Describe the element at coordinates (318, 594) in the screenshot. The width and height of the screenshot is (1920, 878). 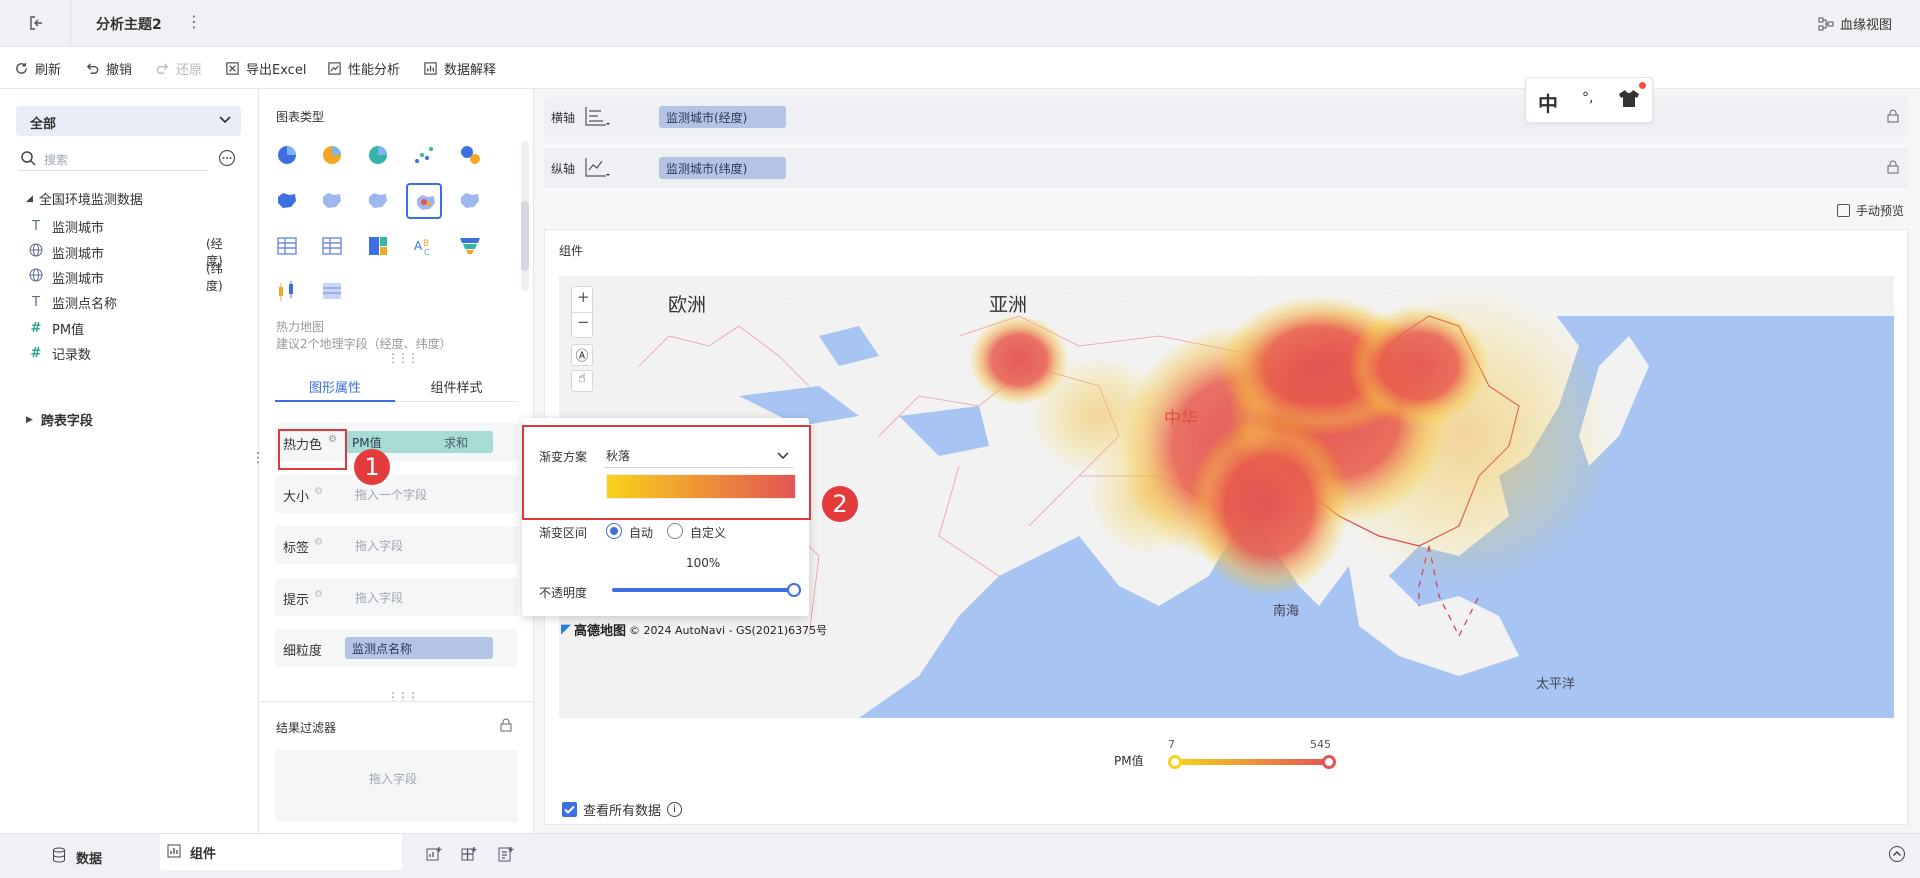
I see `gear-icon: ⚙` at that location.